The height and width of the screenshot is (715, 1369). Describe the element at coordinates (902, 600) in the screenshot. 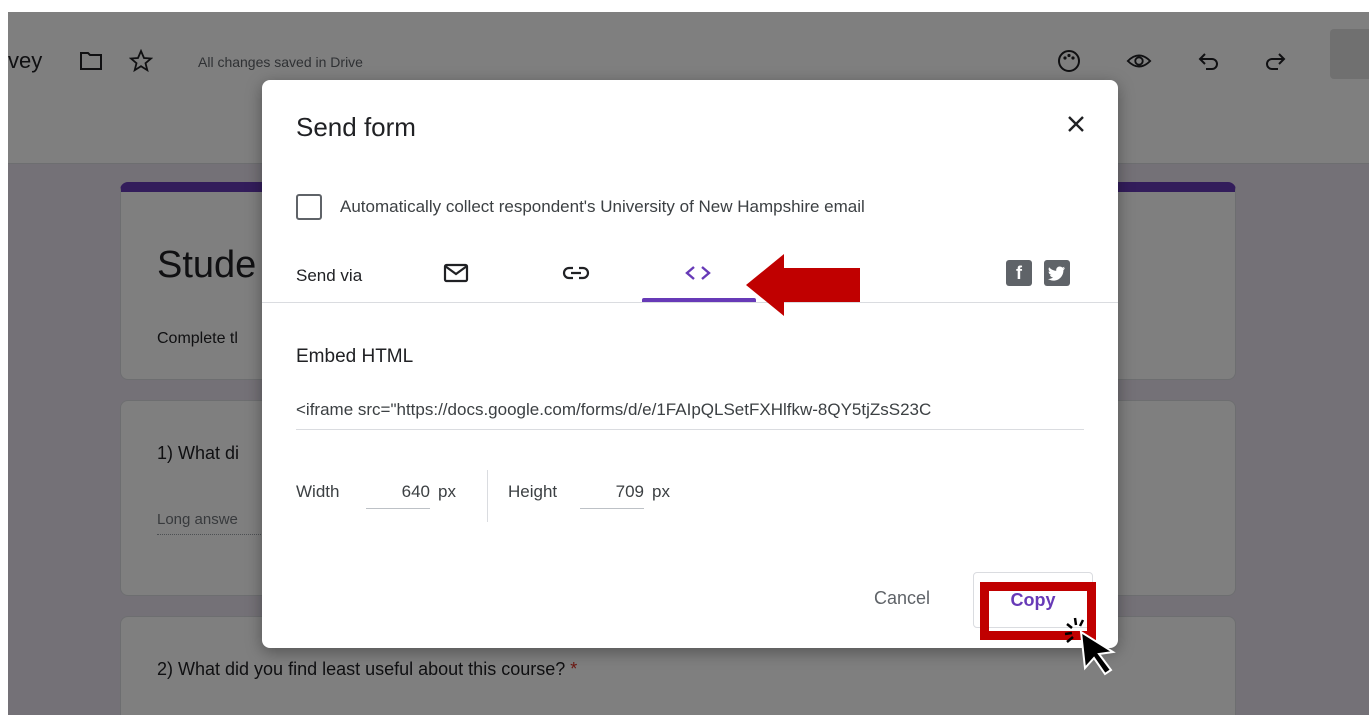

I see `cancel-button: Cancel` at that location.